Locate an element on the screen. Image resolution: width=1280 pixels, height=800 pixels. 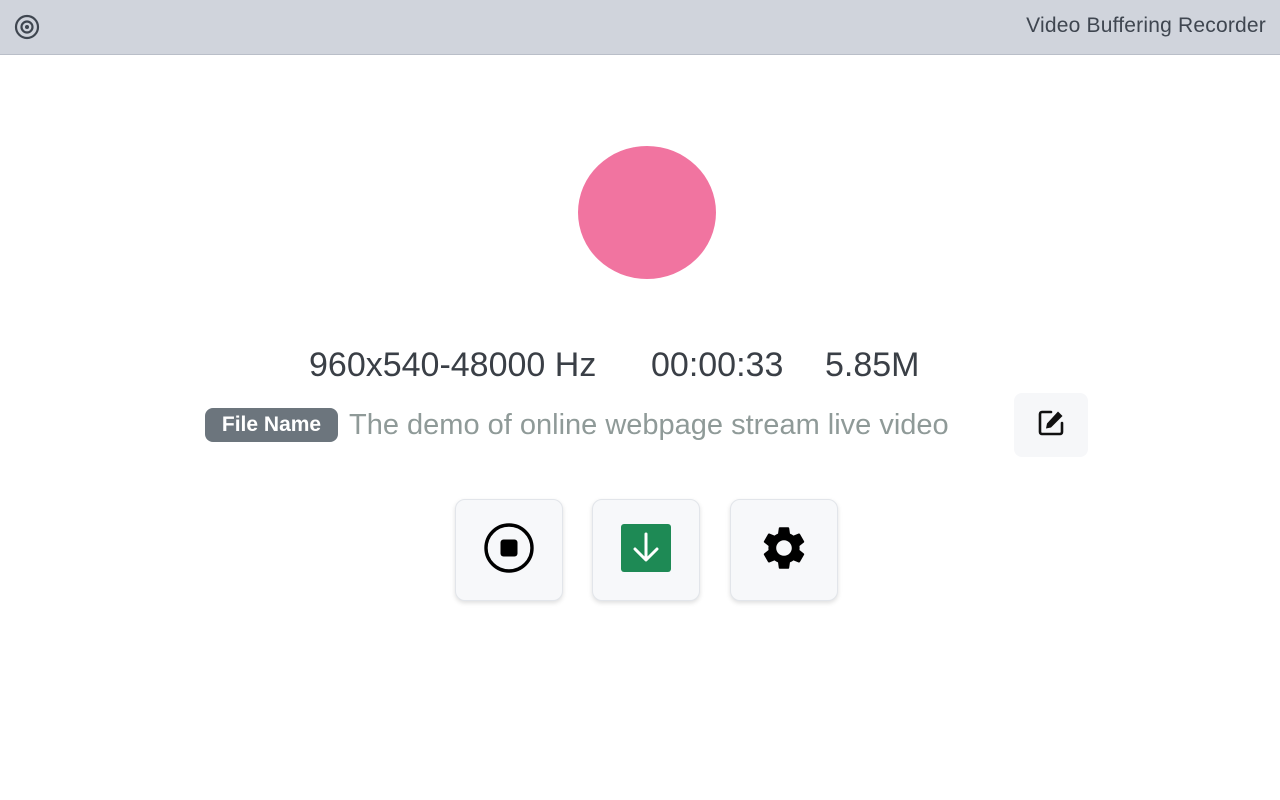
gear-icon is located at coordinates (784, 550).